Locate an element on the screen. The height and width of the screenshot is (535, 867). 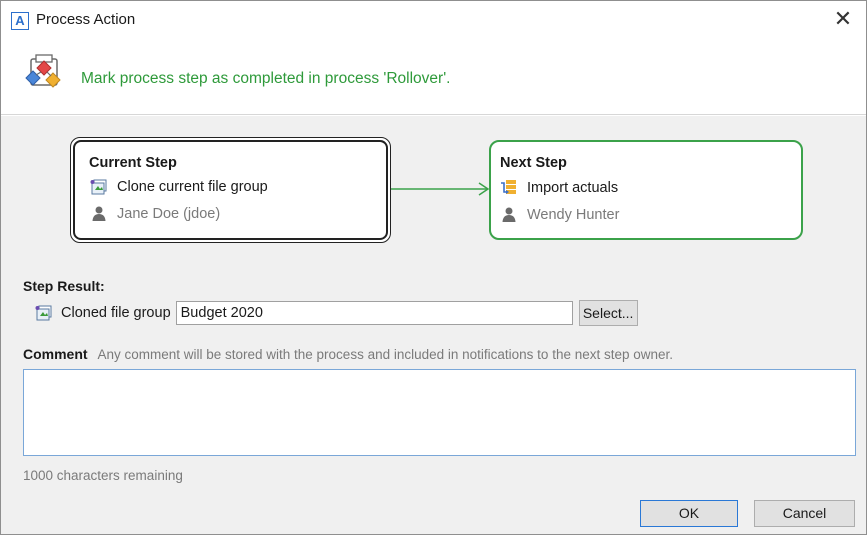
next-step-task: Import actuals is located at coordinates (559, 188).